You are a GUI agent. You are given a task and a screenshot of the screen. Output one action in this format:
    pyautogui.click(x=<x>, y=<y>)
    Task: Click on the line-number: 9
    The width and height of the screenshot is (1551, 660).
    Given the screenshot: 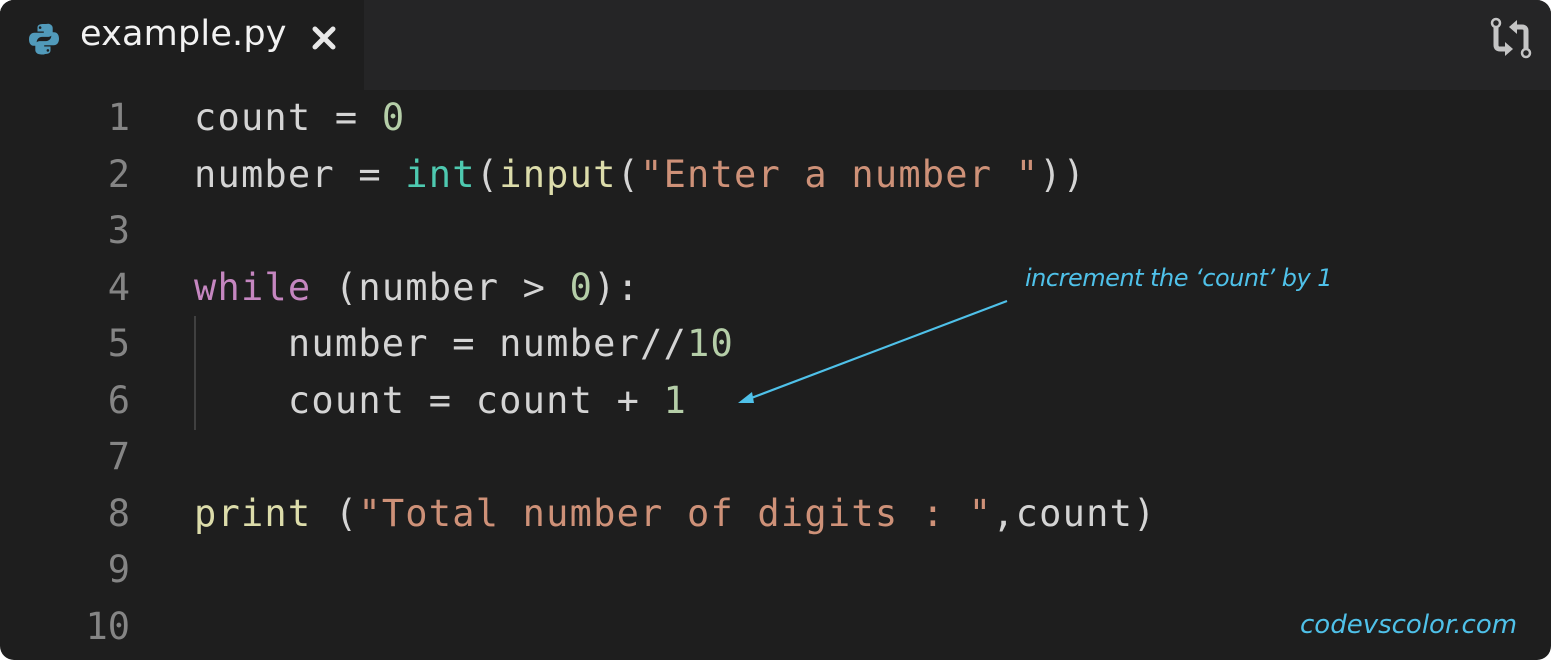 What is the action you would take?
    pyautogui.click(x=118, y=569)
    